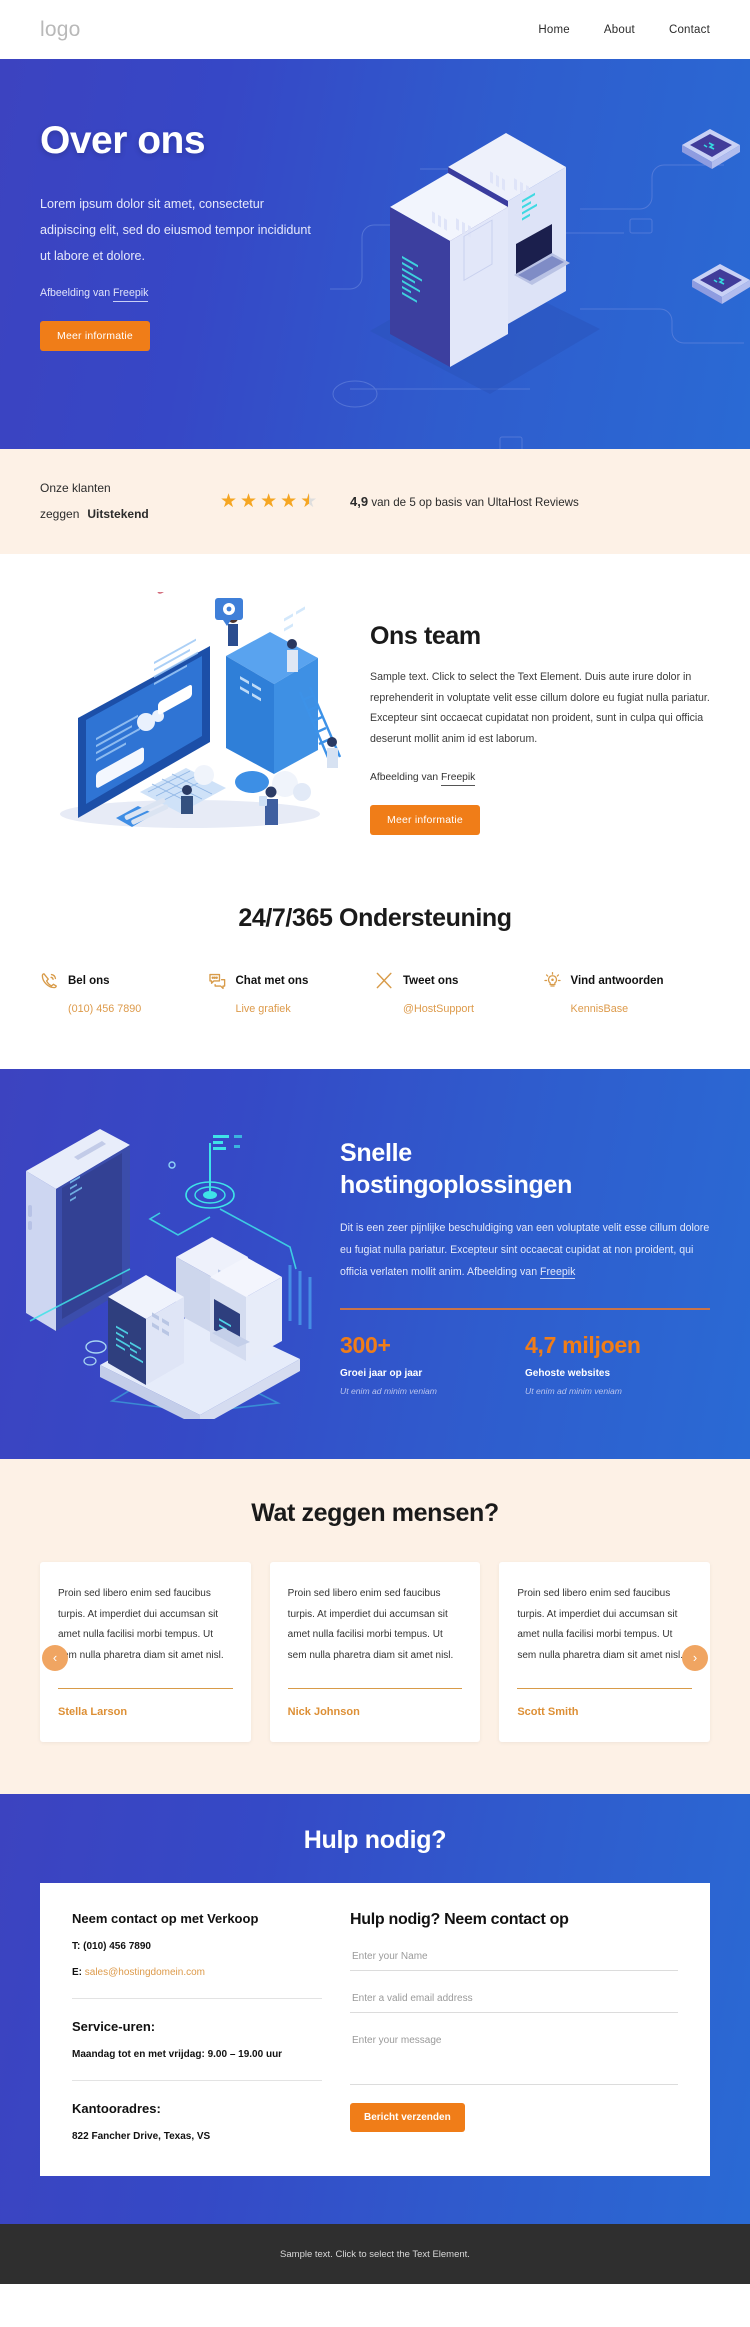 Image resolution: width=750 pixels, height=2327 pixels. What do you see at coordinates (77, 293) in the screenshot?
I see `hero-credit-prefix: Afbeelding van` at bounding box center [77, 293].